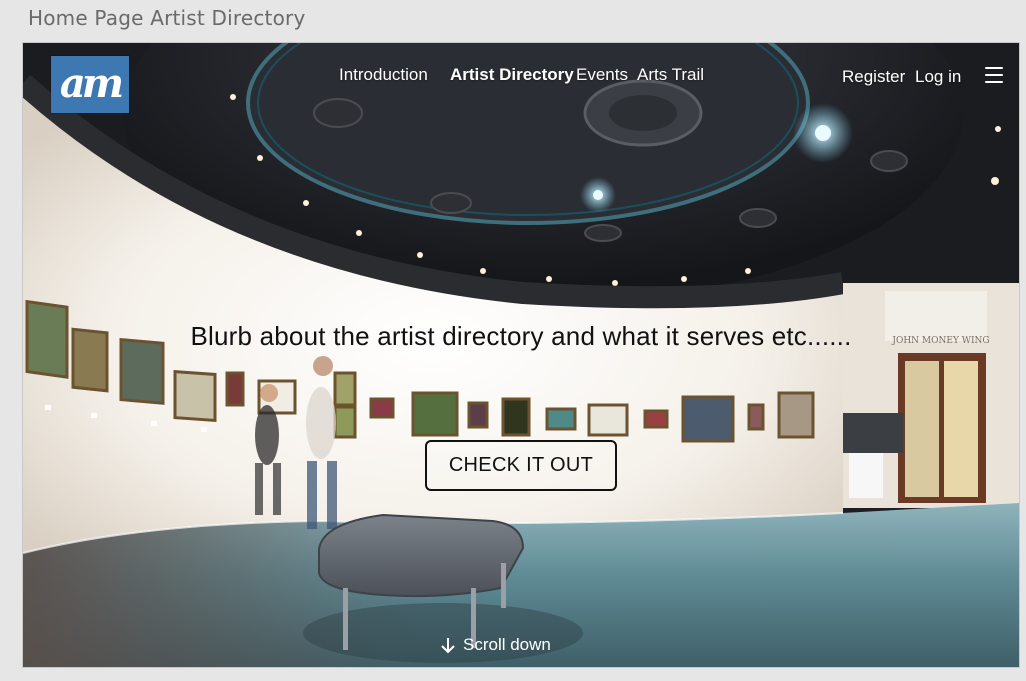 This screenshot has height=681, width=1026. Describe the element at coordinates (938, 77) in the screenshot. I see `login-link: Log in` at that location.